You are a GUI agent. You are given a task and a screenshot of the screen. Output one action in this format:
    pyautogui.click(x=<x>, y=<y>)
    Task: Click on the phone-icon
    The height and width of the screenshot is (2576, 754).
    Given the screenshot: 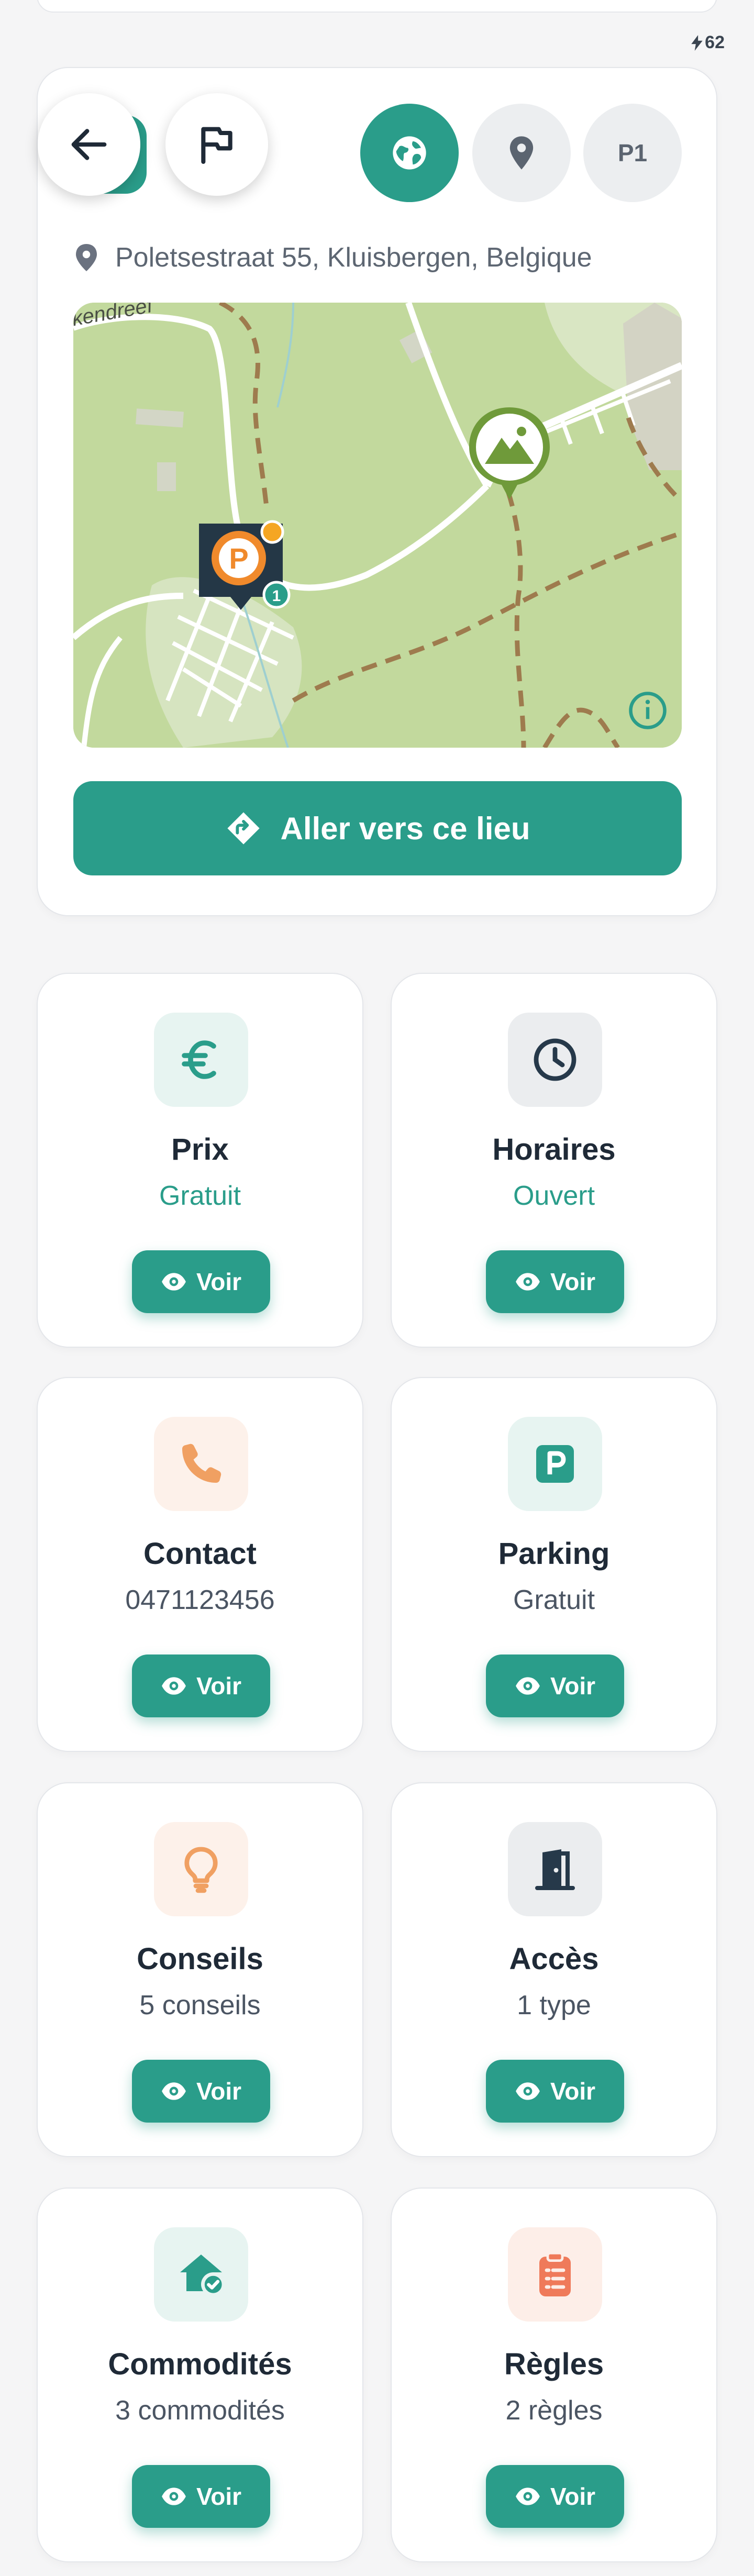 What is the action you would take?
    pyautogui.click(x=201, y=1463)
    